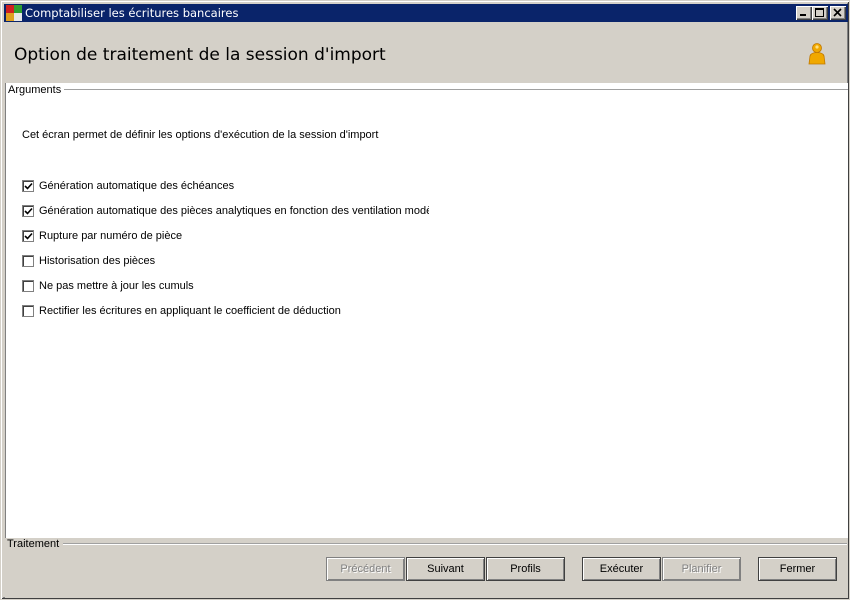  I want to click on maximize-icon, so click(819, 12).